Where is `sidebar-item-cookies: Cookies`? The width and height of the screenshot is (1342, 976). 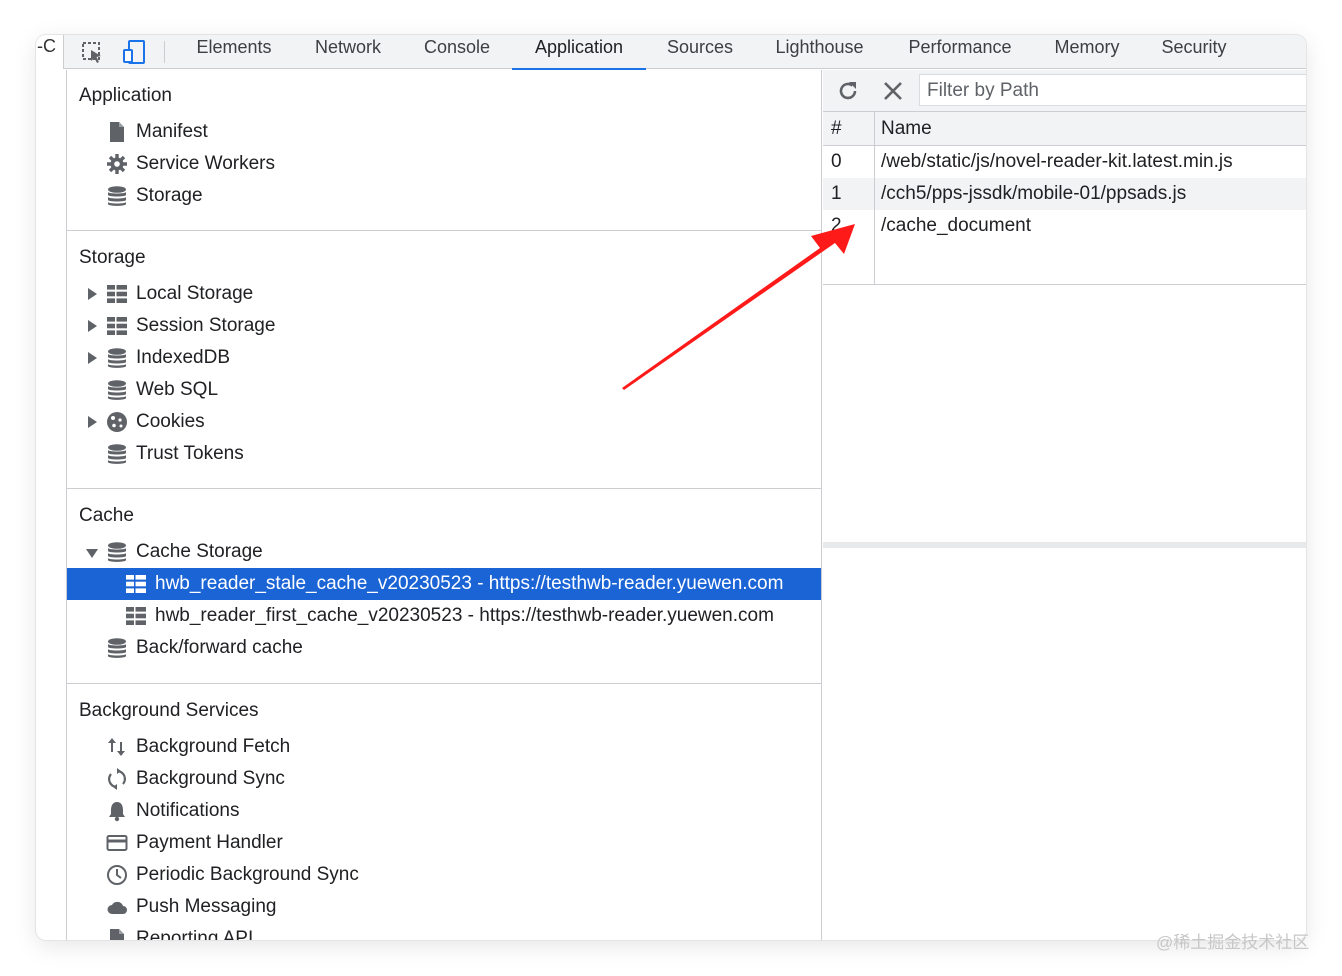 sidebar-item-cookies: Cookies is located at coordinates (444, 422).